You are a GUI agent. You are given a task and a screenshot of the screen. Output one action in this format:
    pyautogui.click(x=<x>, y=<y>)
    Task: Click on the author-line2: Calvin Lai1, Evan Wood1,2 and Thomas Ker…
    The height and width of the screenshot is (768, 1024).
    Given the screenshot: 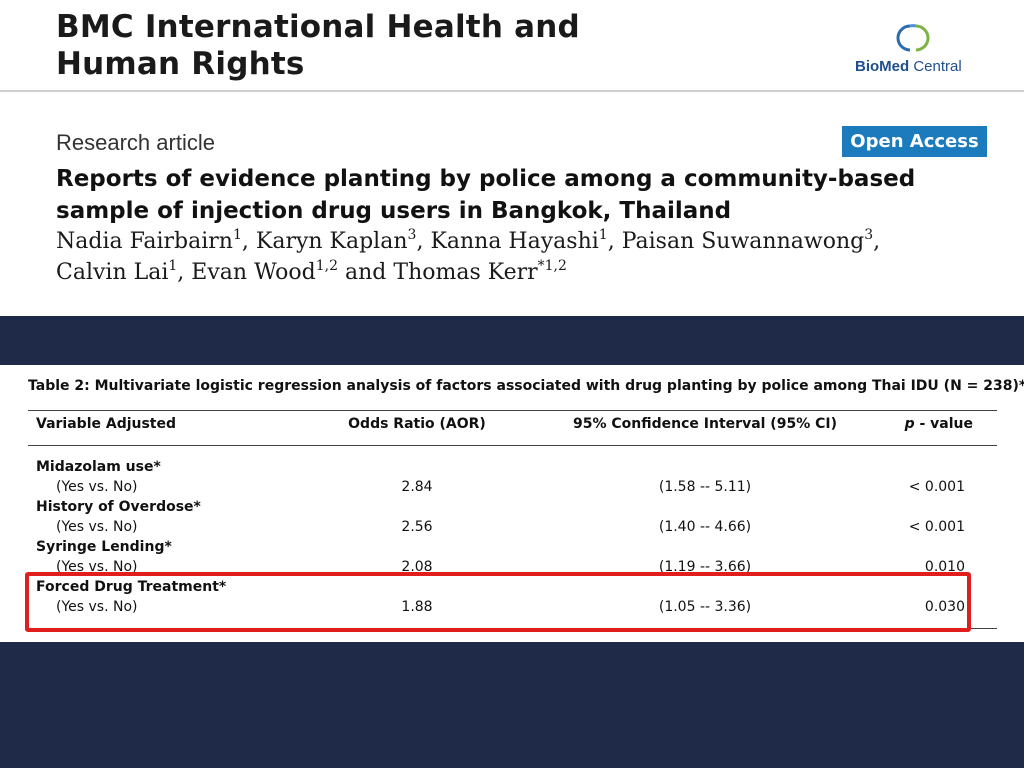 What is the action you would take?
    pyautogui.click(x=506, y=272)
    